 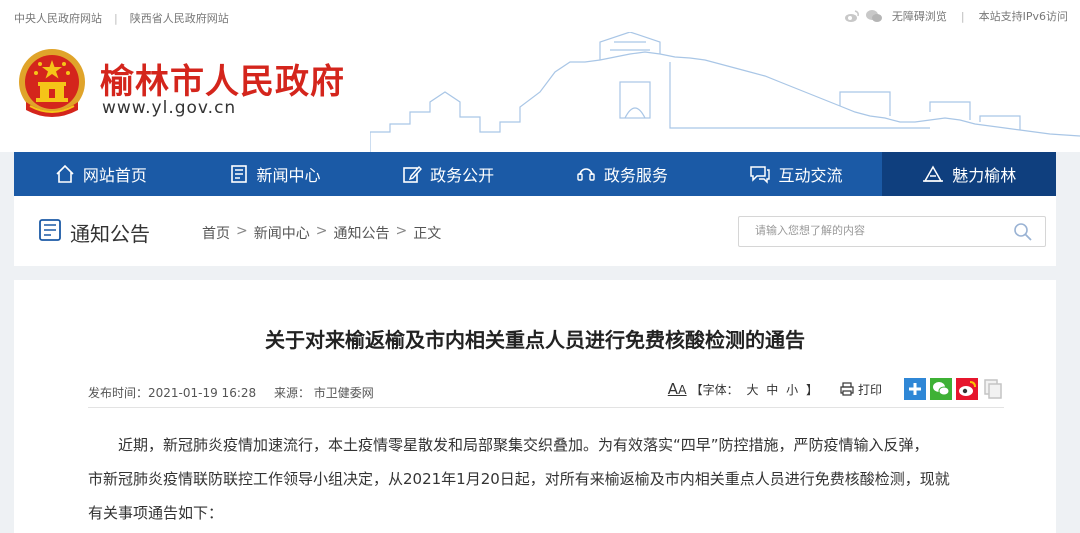 I want to click on nav-label: 政务服务, so click(x=635, y=175).